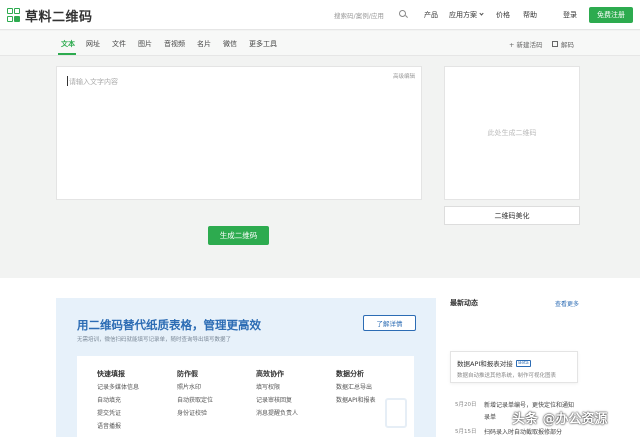  I want to click on text-caret, so click(67, 81).